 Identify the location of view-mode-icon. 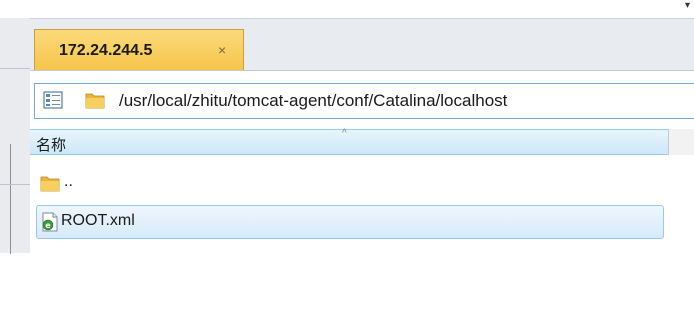
(53, 100).